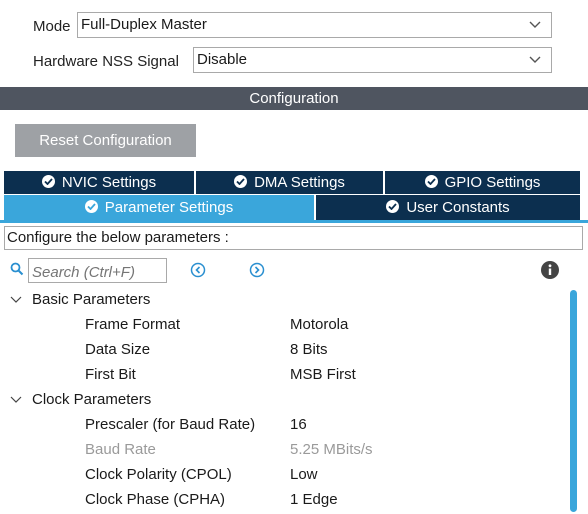  Describe the element at coordinates (280, 501) in the screenshot. I see `param-row: Clock Phase (CPHA) 1 Edge` at that location.